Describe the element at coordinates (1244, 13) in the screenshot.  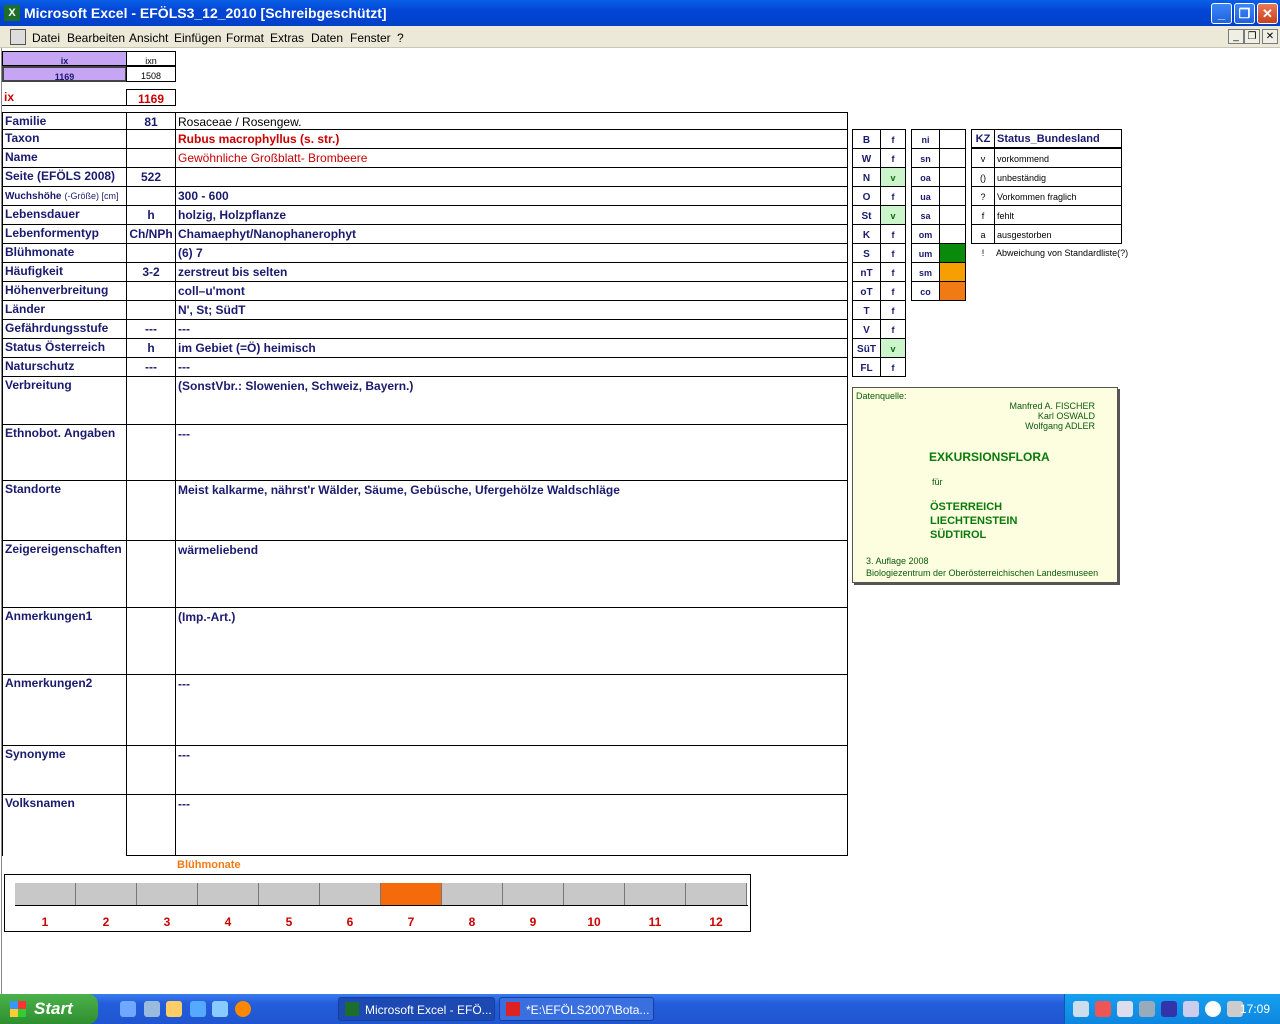
I see `restore-button: ❐` at that location.